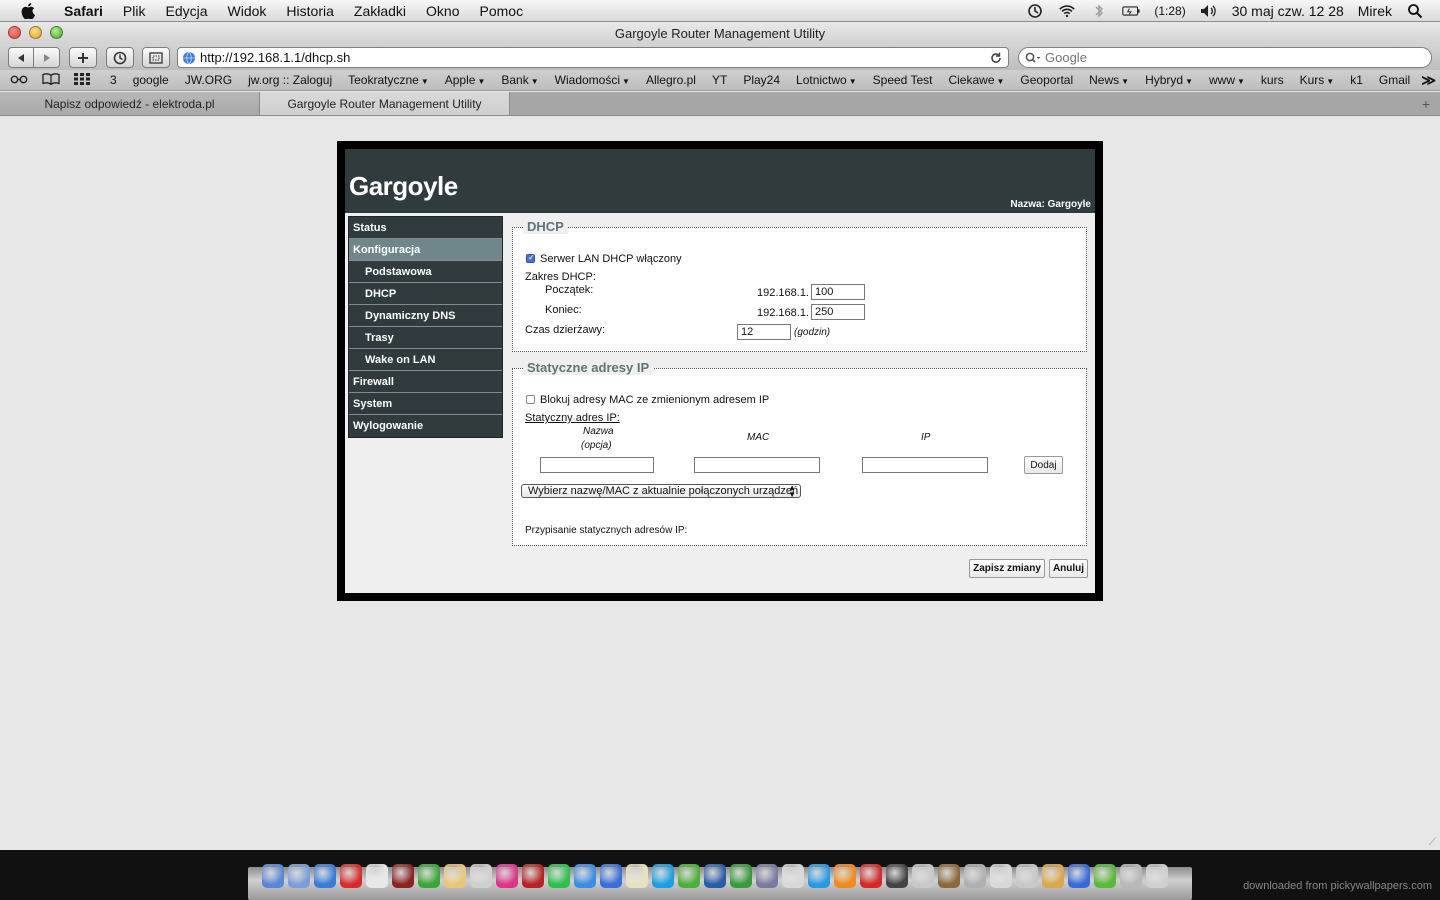 This screenshot has height=900, width=1440. I want to click on block-mac-checkbox, so click(530, 399).